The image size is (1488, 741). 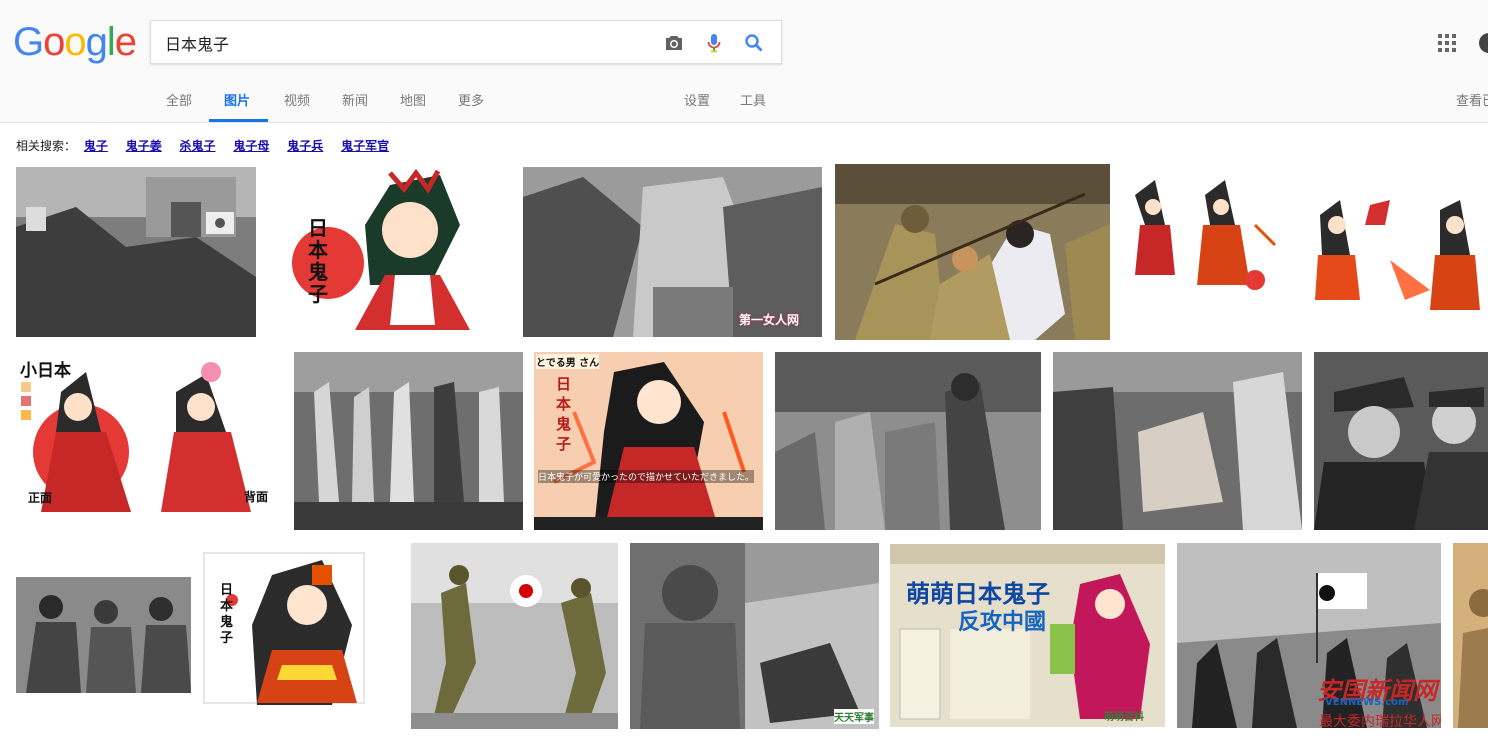 What do you see at coordinates (1380, 721) in the screenshot?
I see `image-watermark: 最大委内瑞拉华人网` at bounding box center [1380, 721].